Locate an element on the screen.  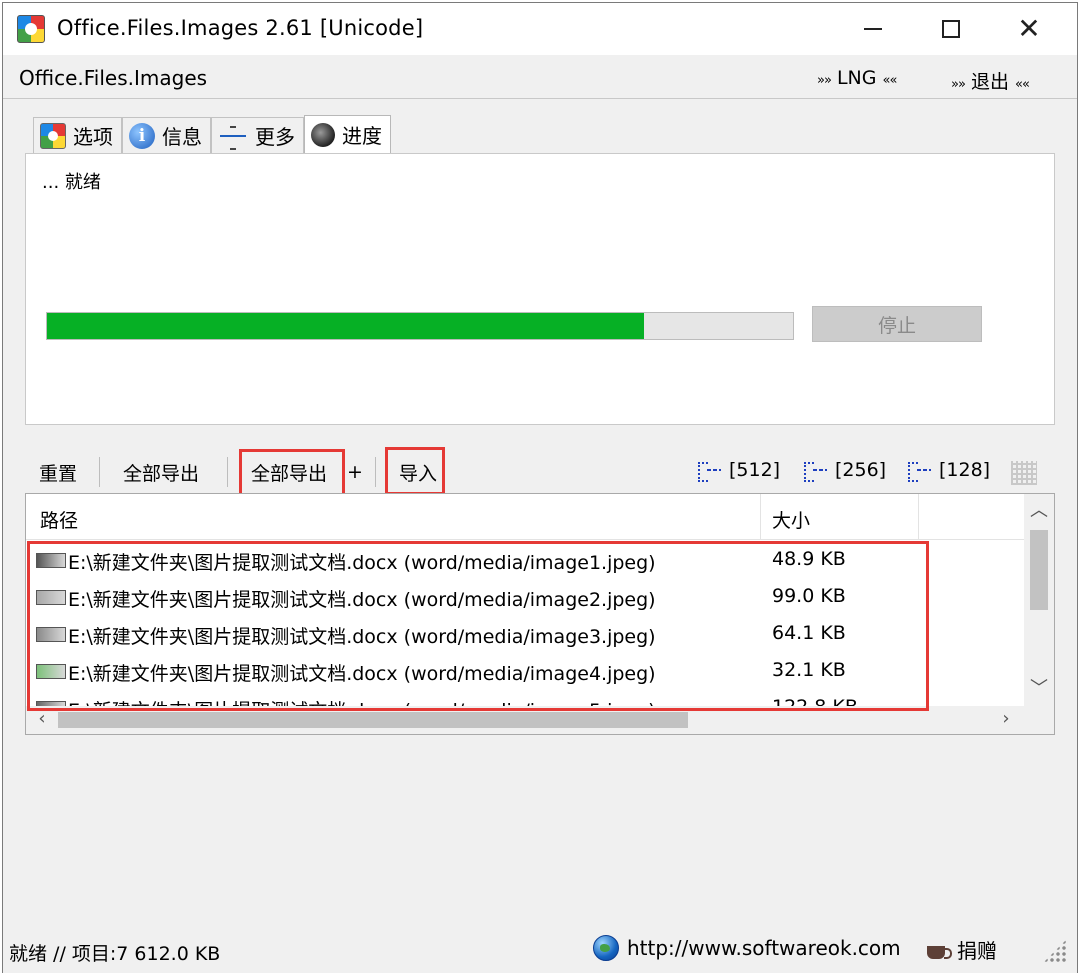
export-all-button: 全部导出 is located at coordinates (161, 472).